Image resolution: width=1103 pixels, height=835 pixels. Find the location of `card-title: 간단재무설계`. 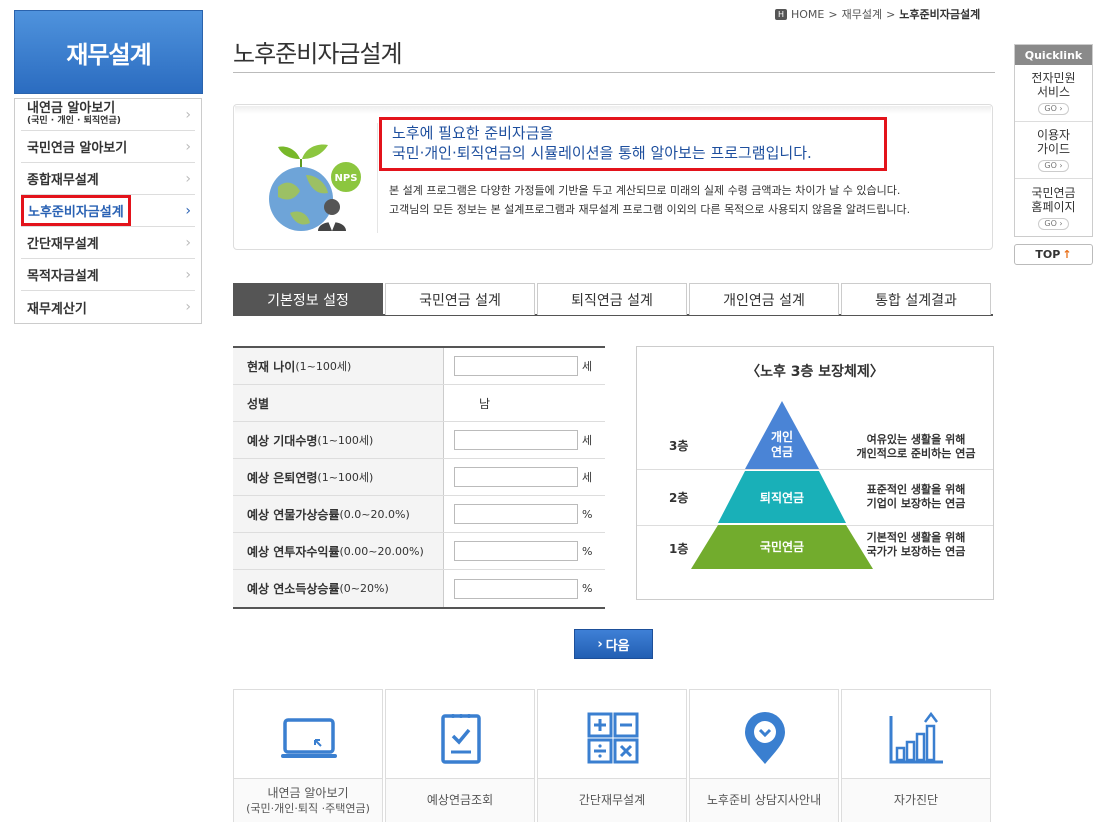

card-title: 간단재무설계 is located at coordinates (612, 800).